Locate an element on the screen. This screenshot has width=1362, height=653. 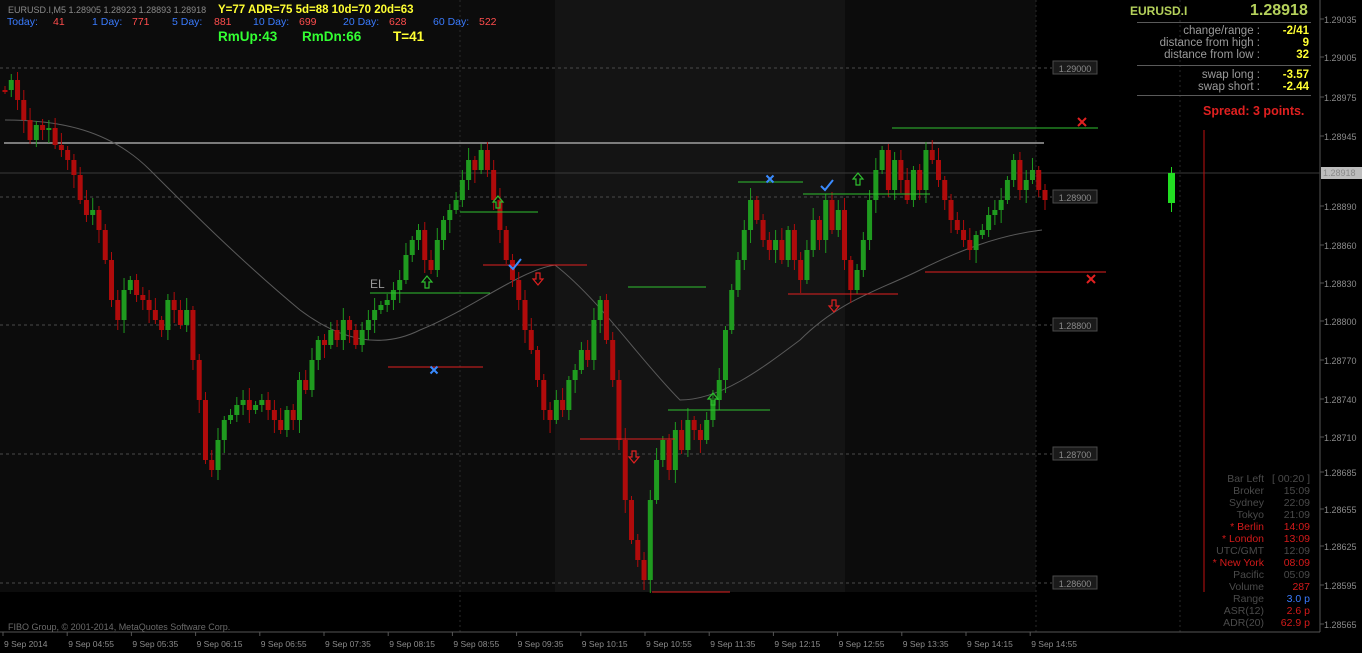
clock-value: 287 is located at coordinates (1301, 587).